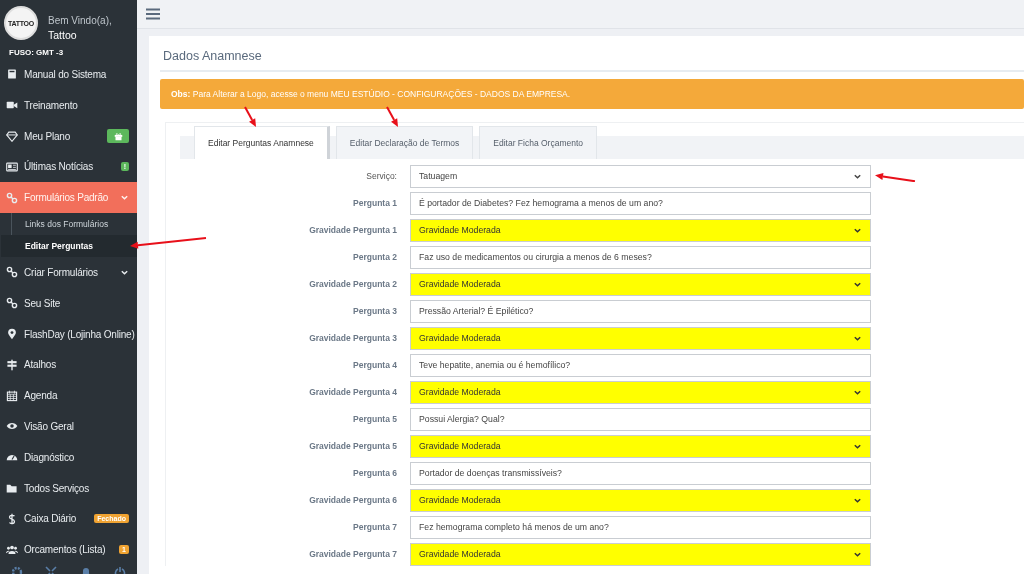 This screenshot has width=1024, height=574. Describe the element at coordinates (640, 257) in the screenshot. I see `input-field: Faz uso de medicamentos ou cirurgia a menos de 6 meses?` at that location.